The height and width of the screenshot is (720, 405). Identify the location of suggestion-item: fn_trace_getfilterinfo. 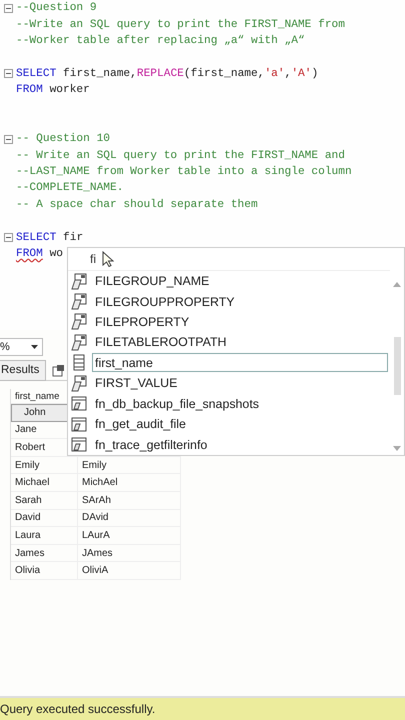
(240, 444).